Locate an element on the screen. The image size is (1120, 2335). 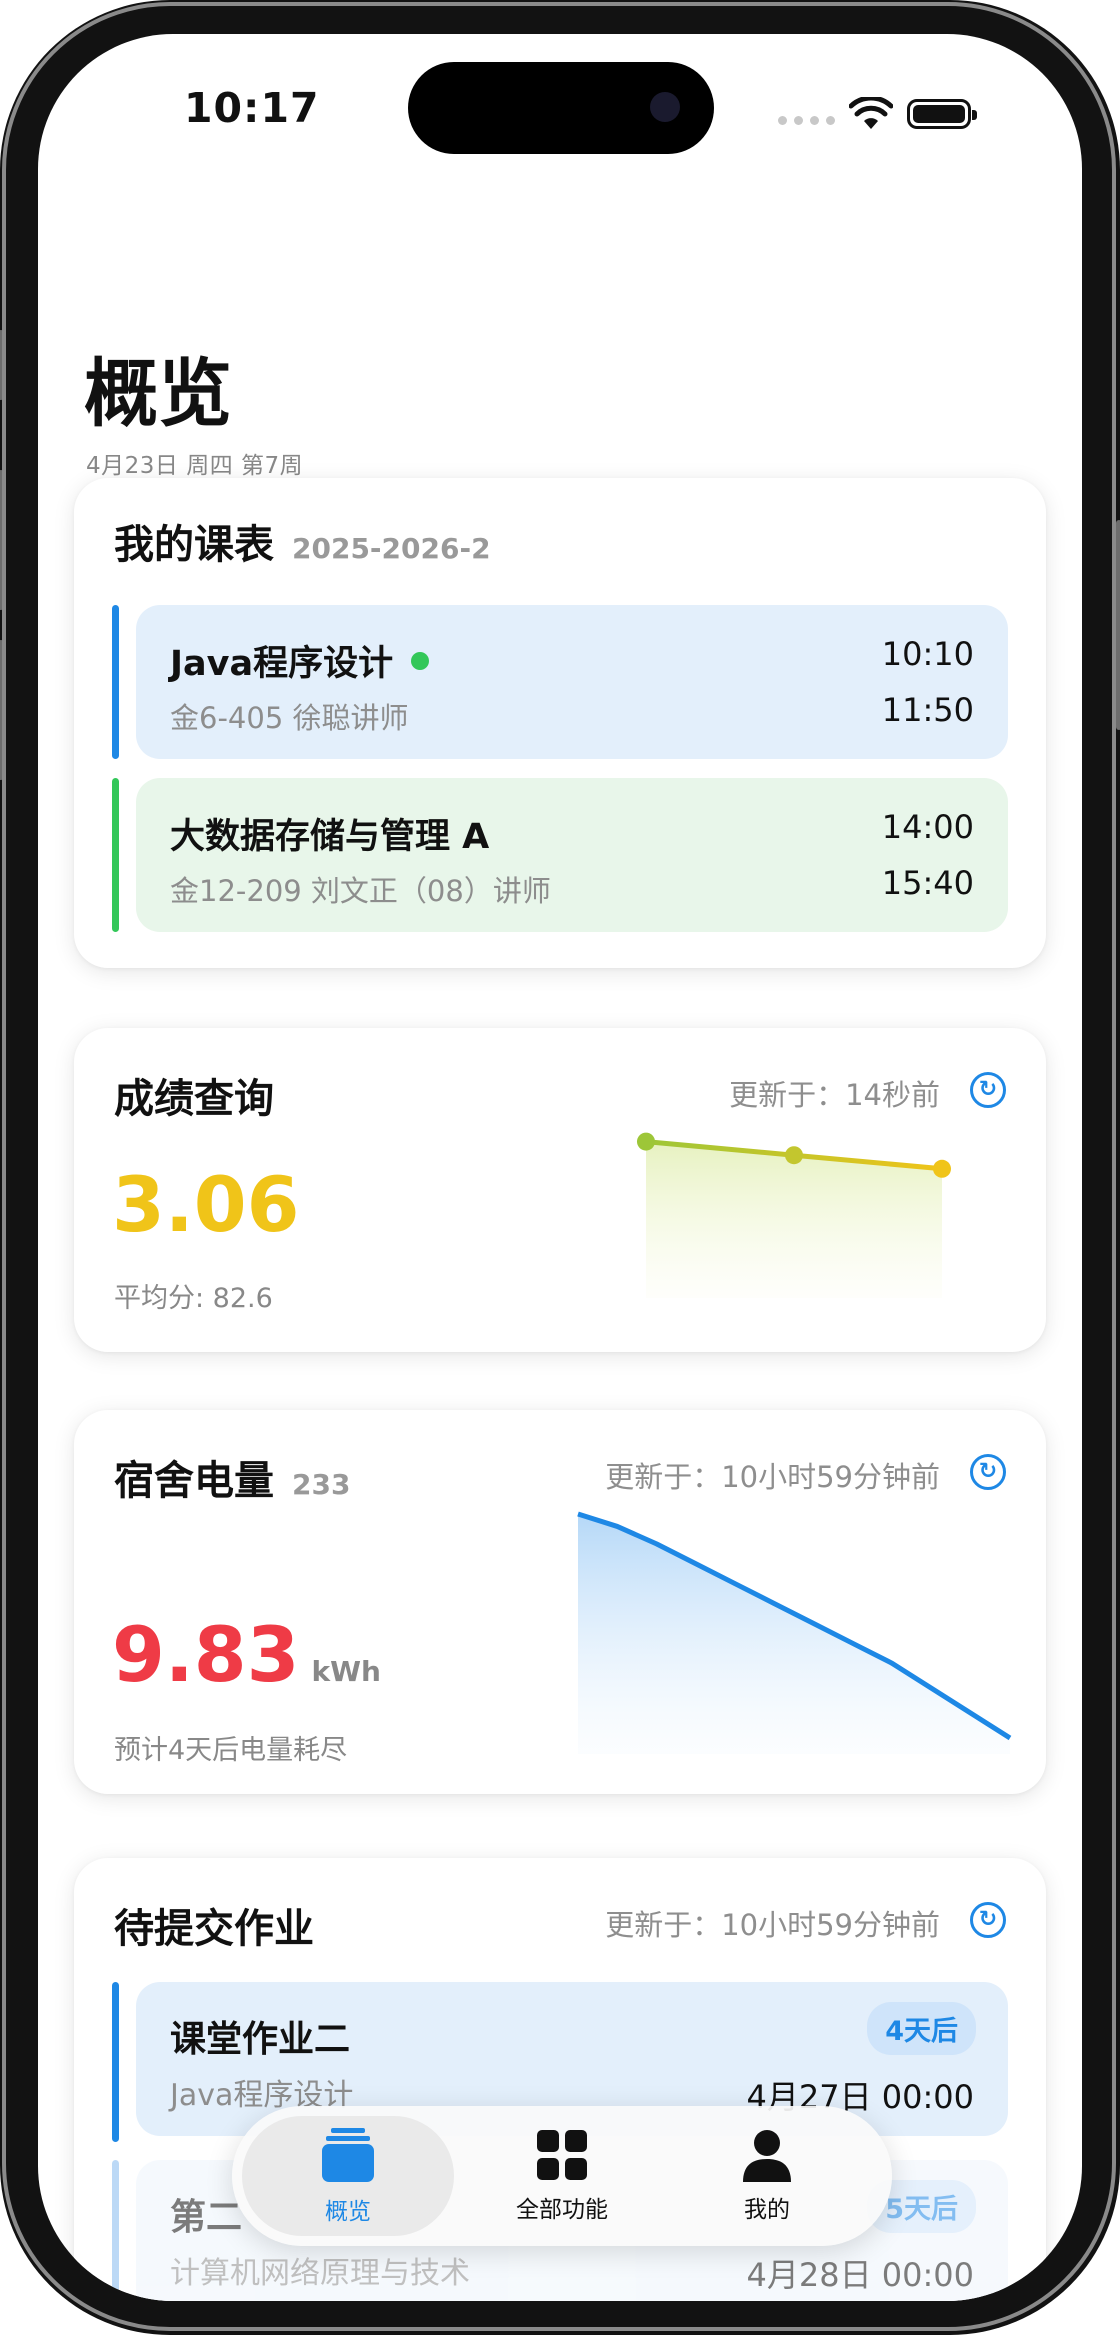
grades-refresh-icon: ↻ is located at coordinates (988, 1090).